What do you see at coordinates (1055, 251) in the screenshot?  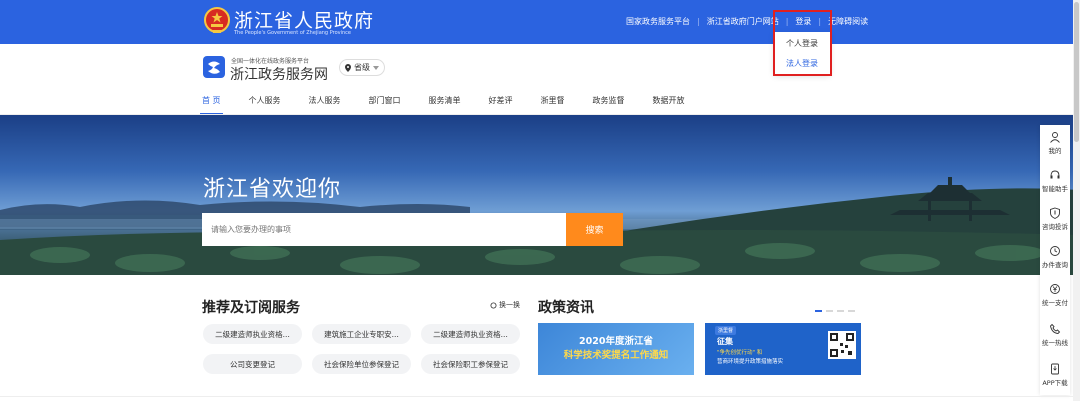 I see `clock-icon` at bounding box center [1055, 251].